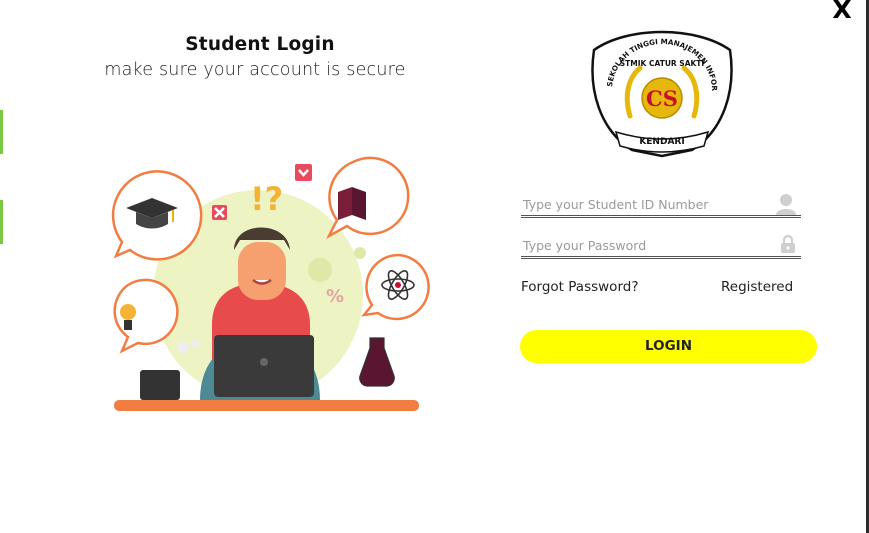  What do you see at coordinates (662, 98) in the screenshot?
I see `crest-monogram: CS` at bounding box center [662, 98].